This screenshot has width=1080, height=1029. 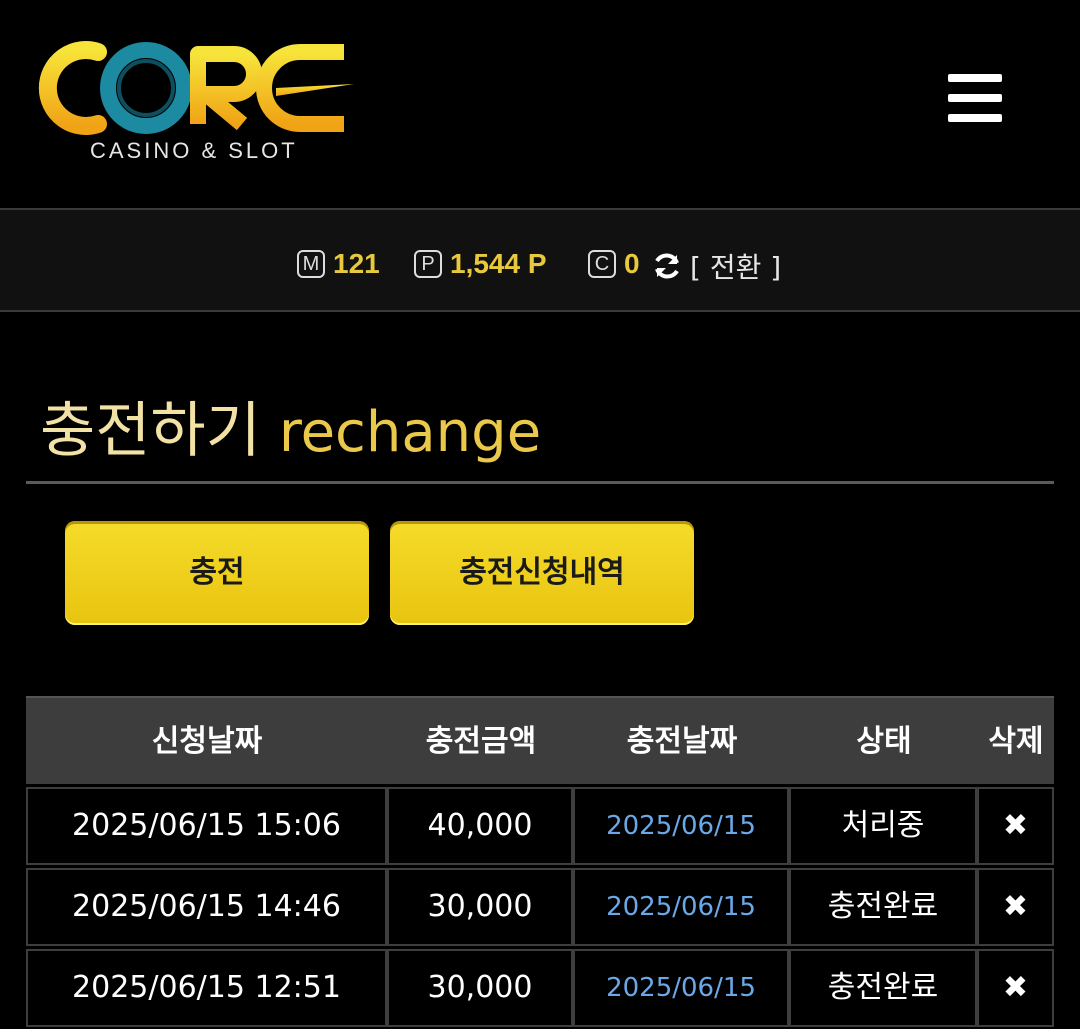 I want to click on balance-bar: M 121 P 1,544 P C 0, so click(x=540, y=260).